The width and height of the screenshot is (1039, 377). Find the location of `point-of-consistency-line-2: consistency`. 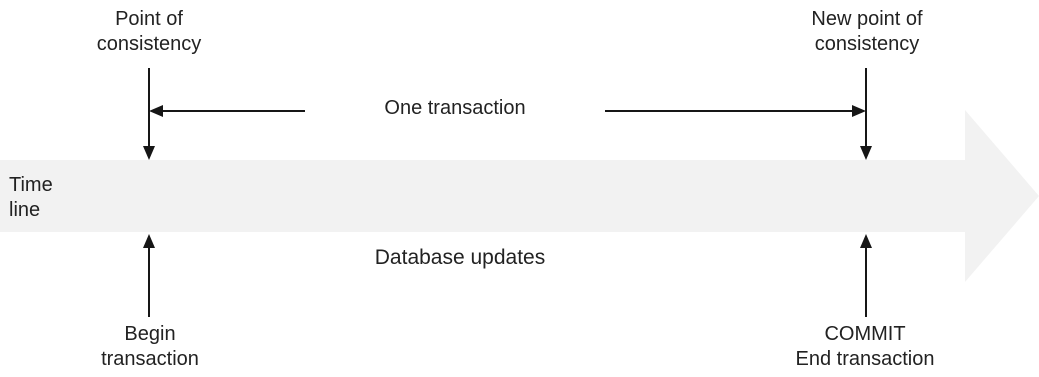

point-of-consistency-line-2: consistency is located at coordinates (149, 44).